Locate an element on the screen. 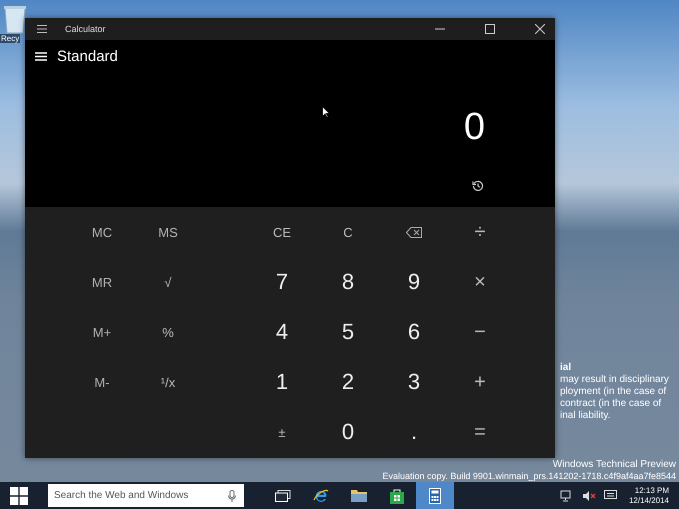 Image resolution: width=679 pixels, height=509 pixels. calculator-key: − is located at coordinates (480, 332).